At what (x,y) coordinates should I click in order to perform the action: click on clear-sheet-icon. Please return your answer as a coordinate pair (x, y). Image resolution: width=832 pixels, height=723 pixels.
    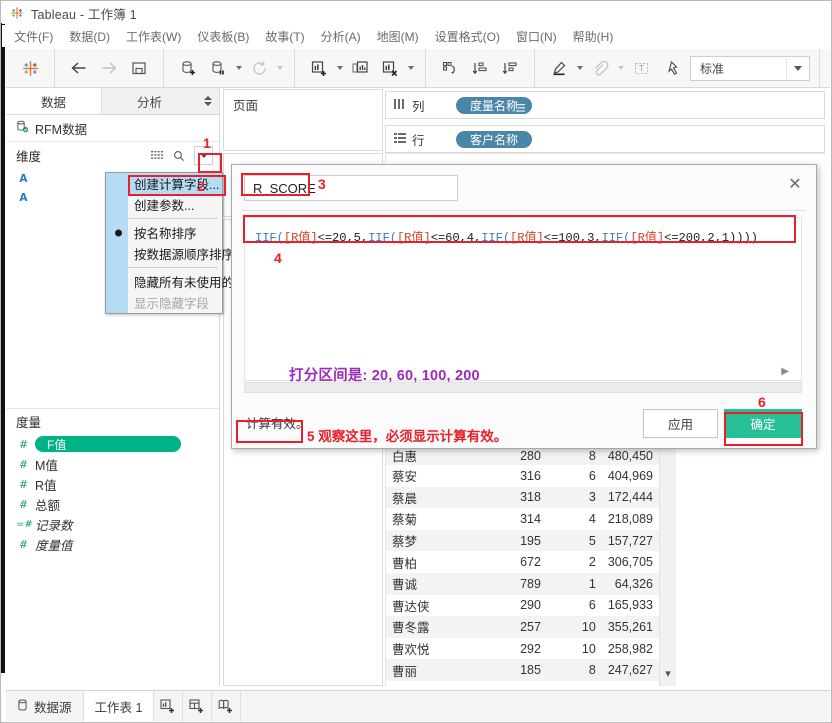
    Looking at the image, I should click on (390, 68).